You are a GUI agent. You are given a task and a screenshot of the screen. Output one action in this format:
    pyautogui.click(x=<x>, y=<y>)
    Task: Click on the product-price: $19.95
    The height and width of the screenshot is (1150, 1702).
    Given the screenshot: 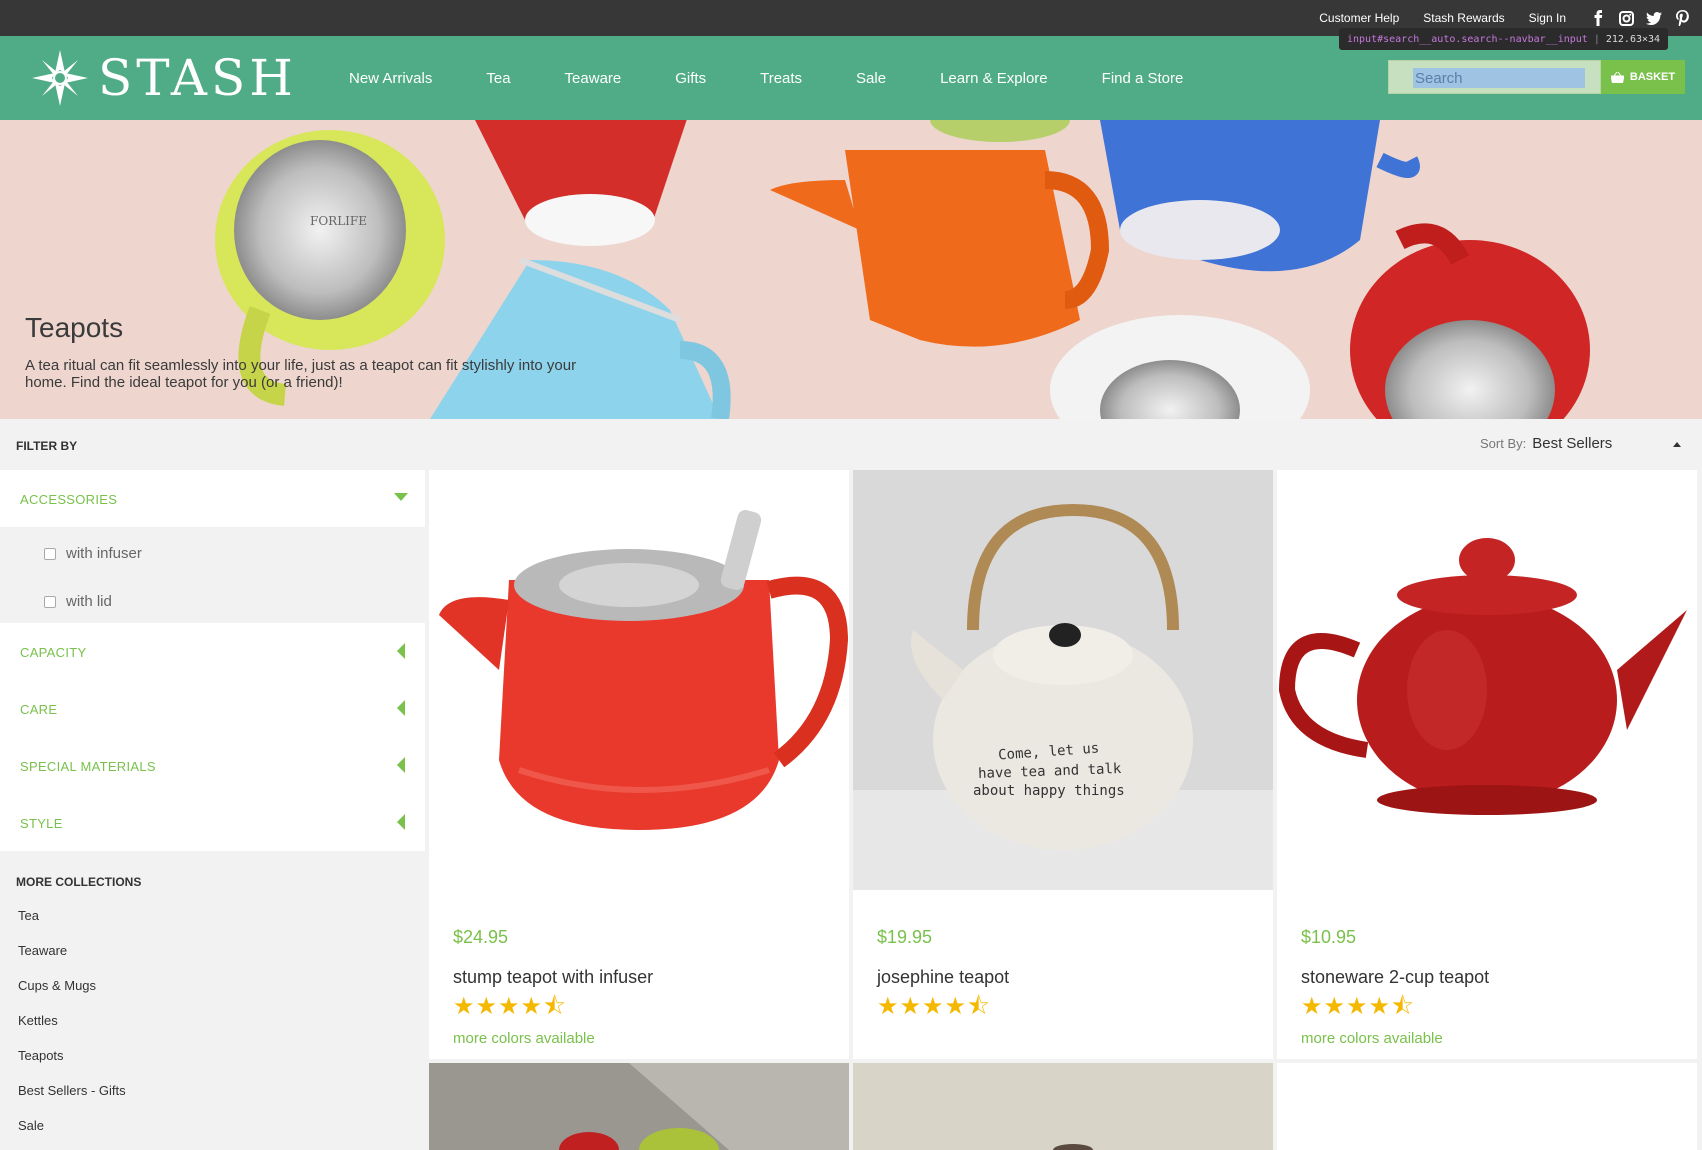 What is the action you would take?
    pyautogui.click(x=905, y=937)
    